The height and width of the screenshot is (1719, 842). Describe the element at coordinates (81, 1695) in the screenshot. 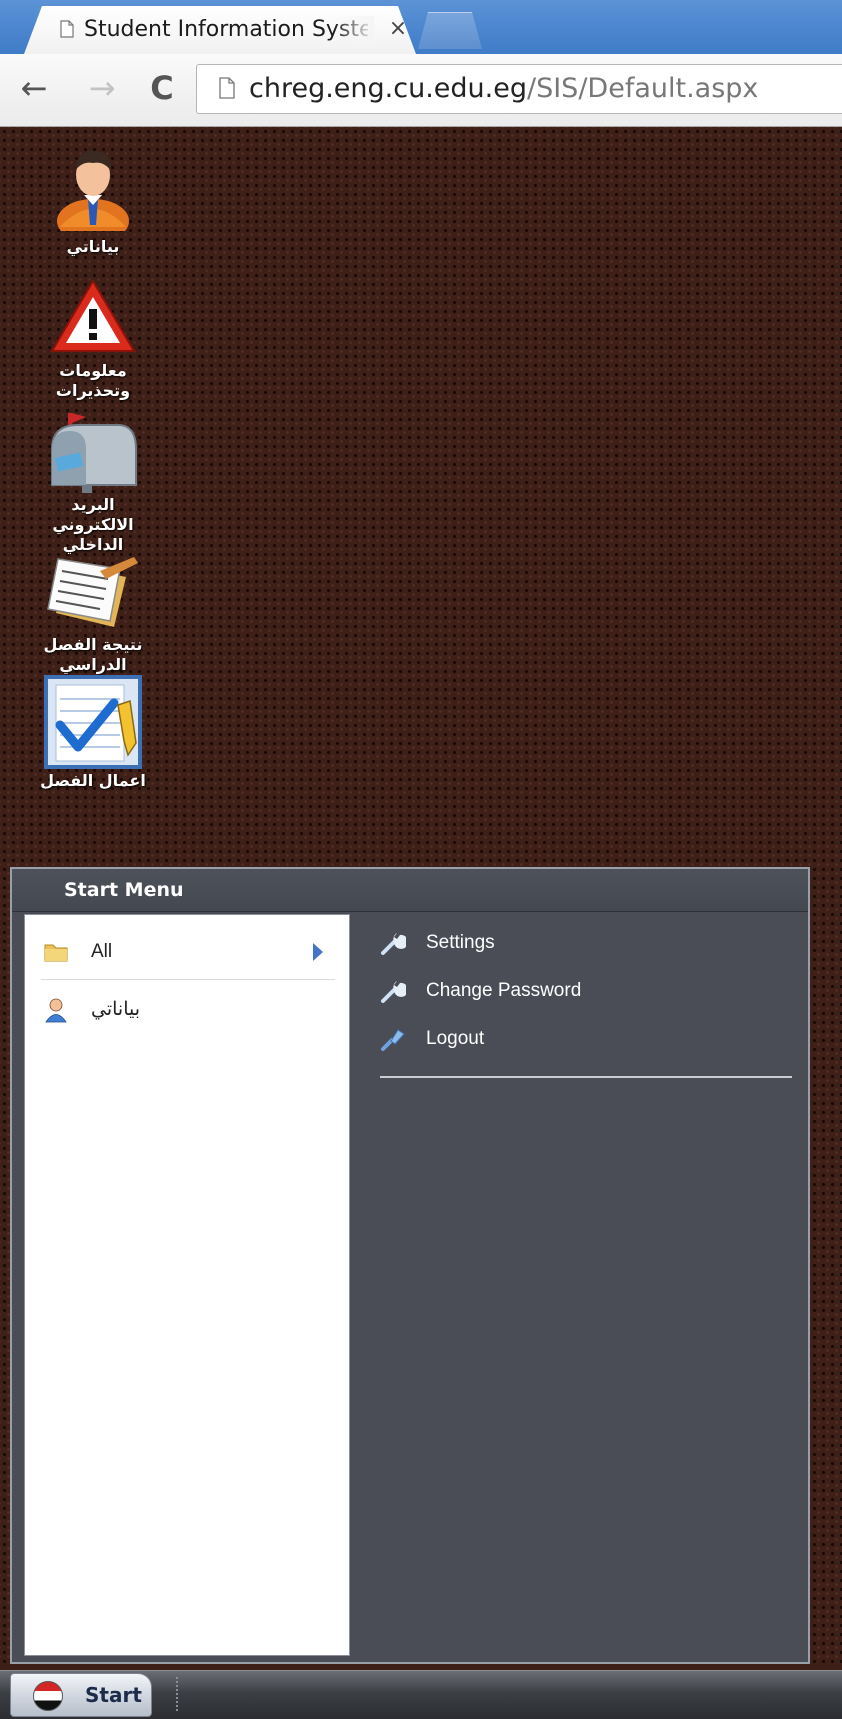

I see `start-button: Start` at that location.